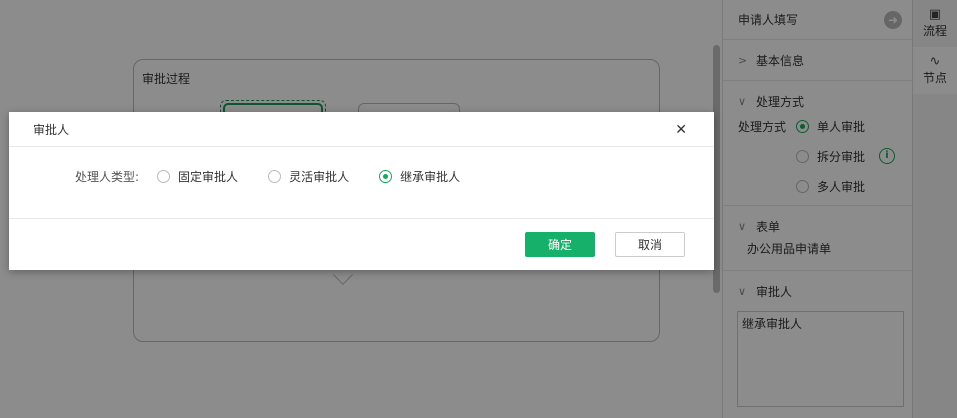 The image size is (957, 418). What do you see at coordinates (319, 177) in the screenshot?
I see `option-label: 灵活审批人` at bounding box center [319, 177].